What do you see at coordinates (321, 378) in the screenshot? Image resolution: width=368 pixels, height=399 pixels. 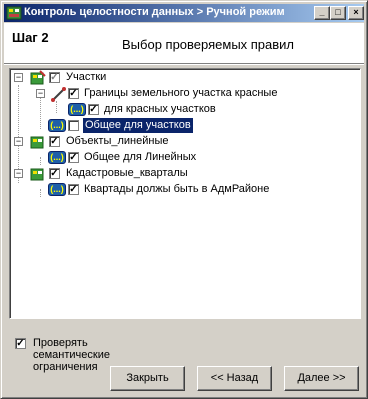 I see `next-button: Далее >>` at bounding box center [321, 378].